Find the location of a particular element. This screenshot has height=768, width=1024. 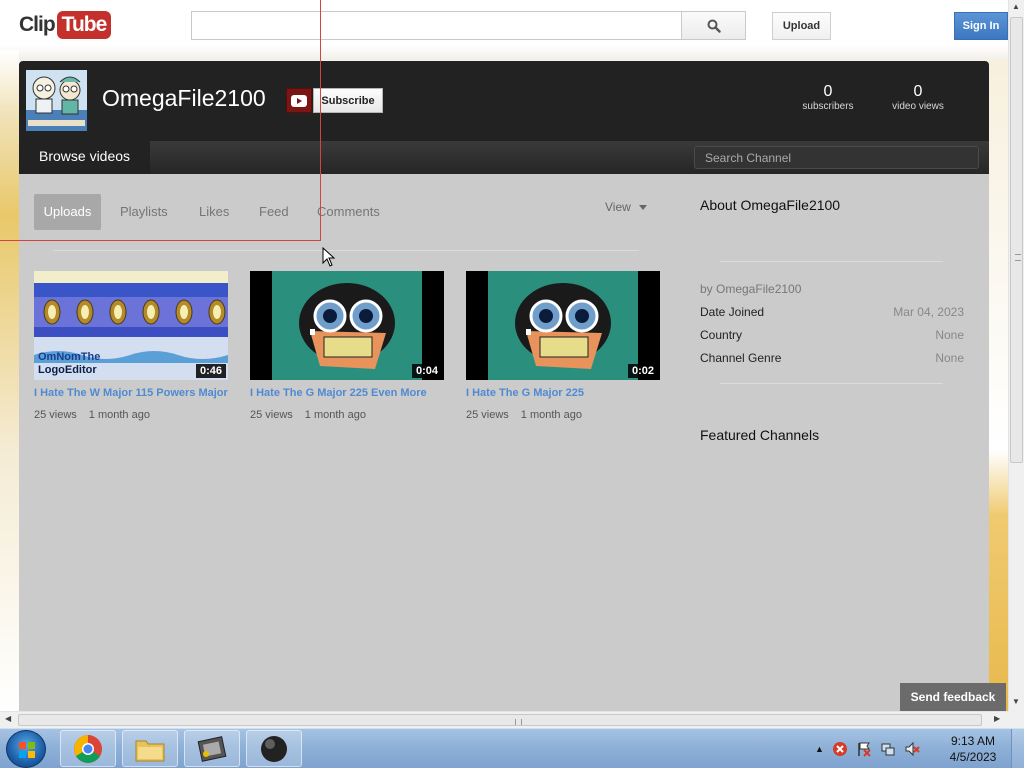

send-feedback-button: Send feedback is located at coordinates (953, 697).